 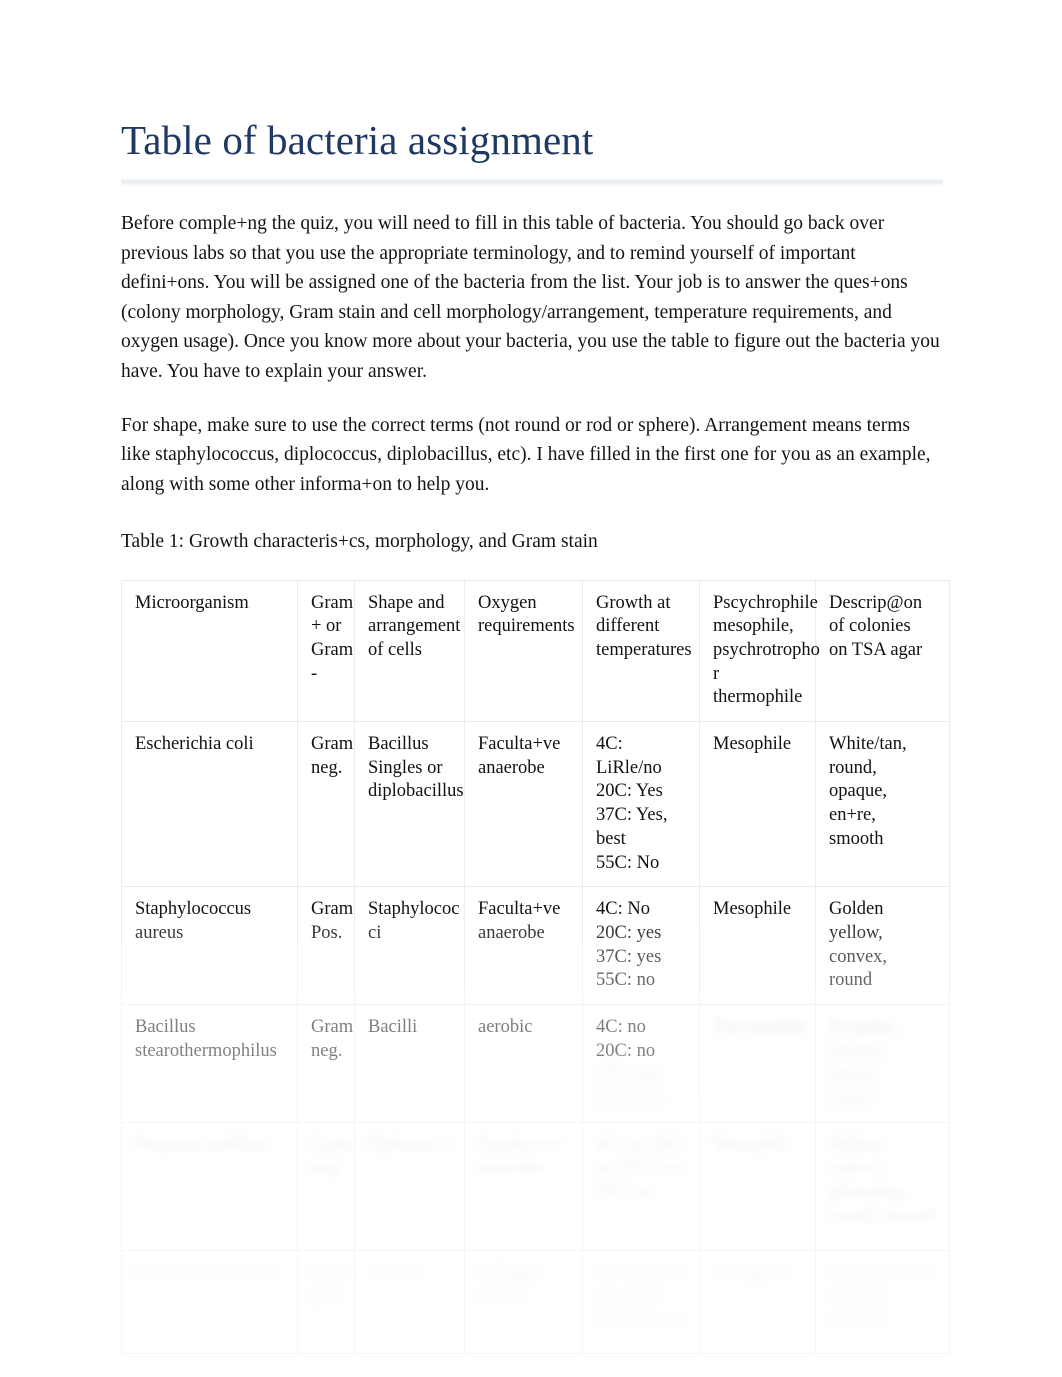 What do you see at coordinates (851, 1097) in the screenshot?
I see `cell-text-redacted: rough` at bounding box center [851, 1097].